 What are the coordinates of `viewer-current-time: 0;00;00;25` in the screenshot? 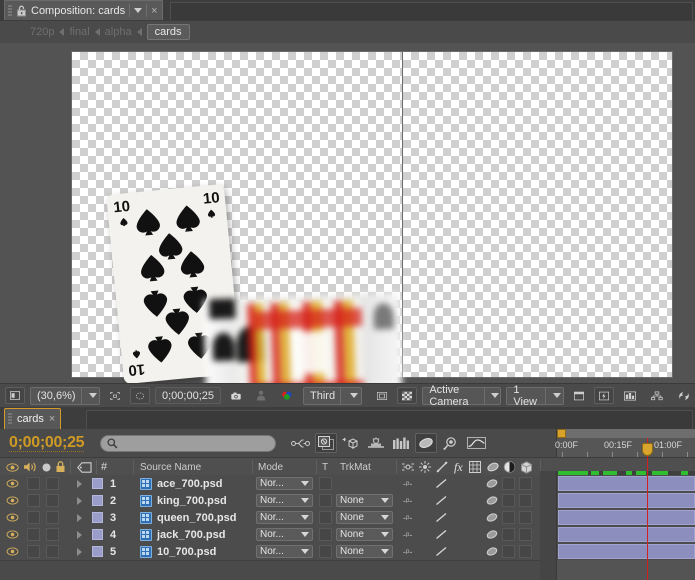 It's located at (188, 395).